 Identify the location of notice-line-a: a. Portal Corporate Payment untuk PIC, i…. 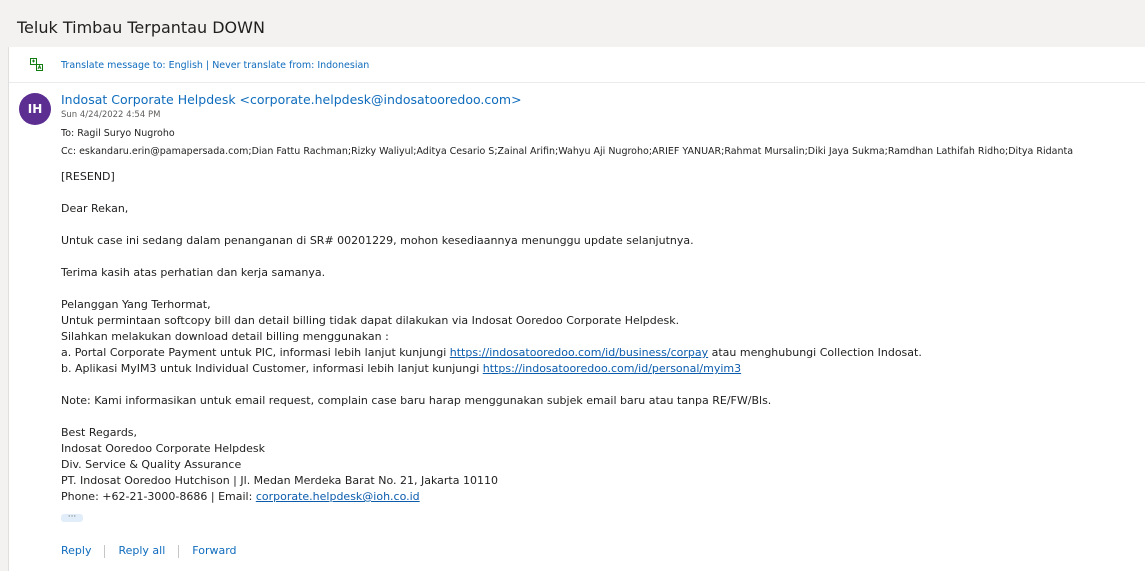
(596, 353).